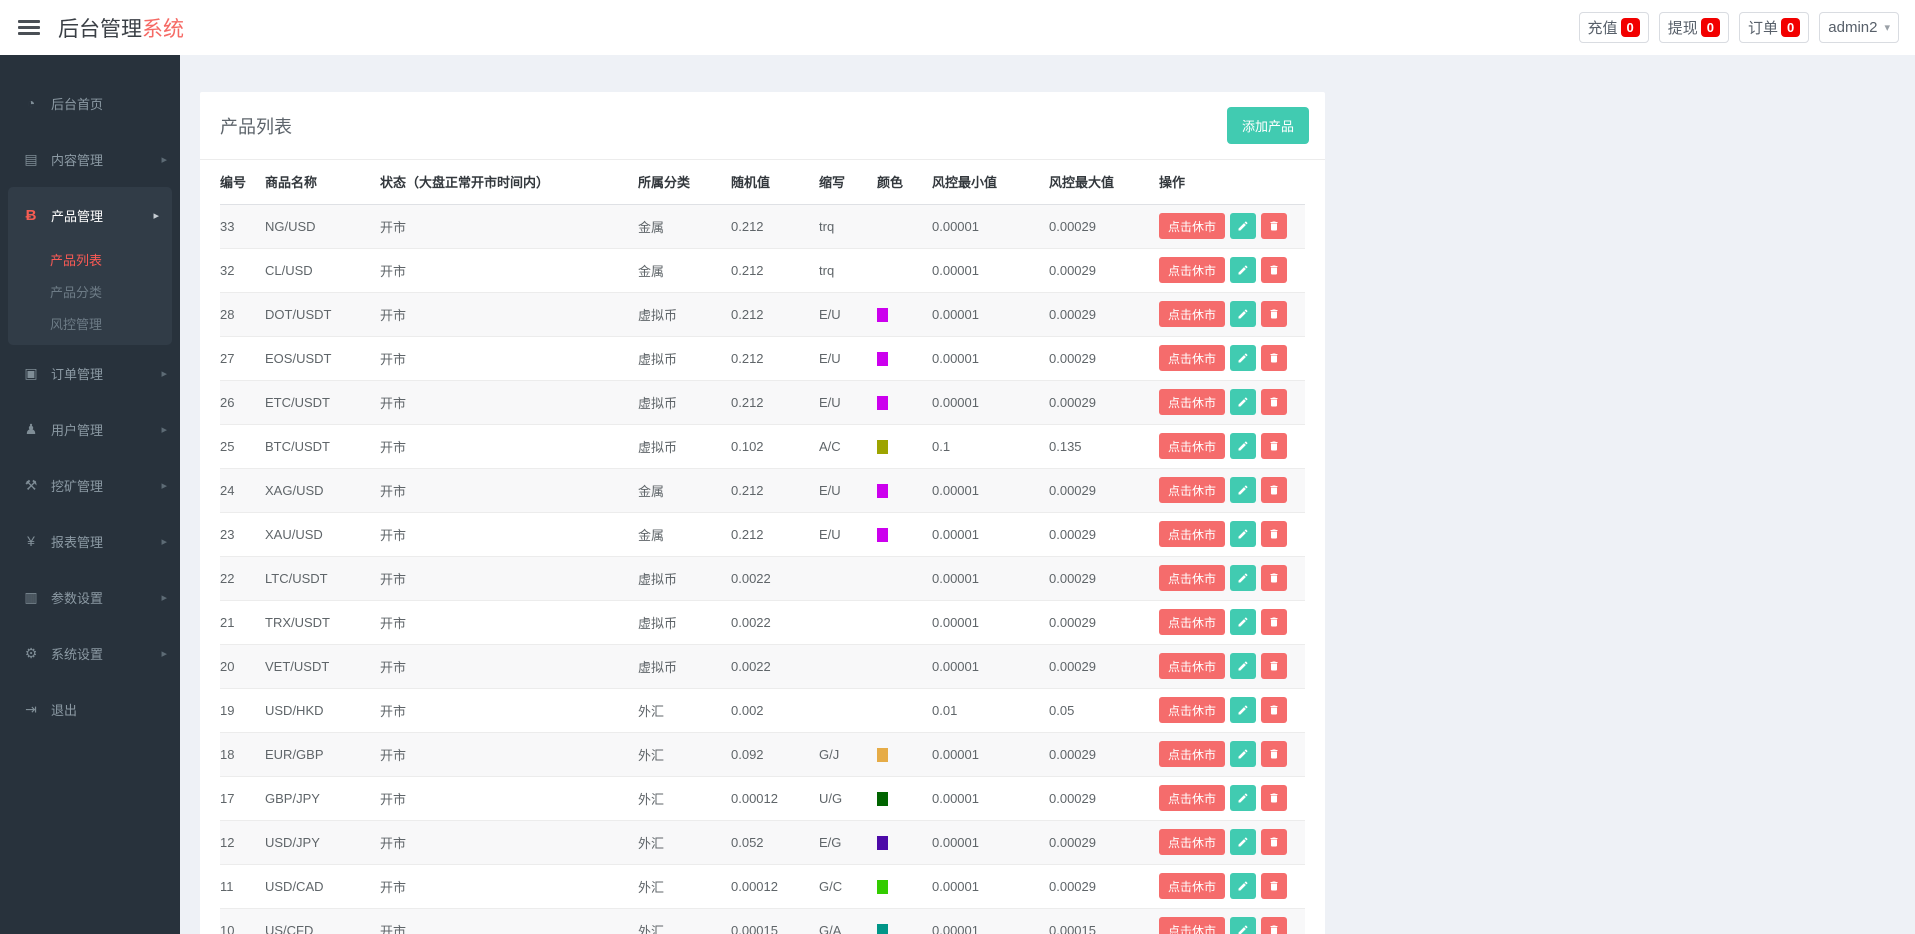 The height and width of the screenshot is (934, 1915). What do you see at coordinates (1630, 27) in the screenshot?
I see `count-badge: 0` at bounding box center [1630, 27].